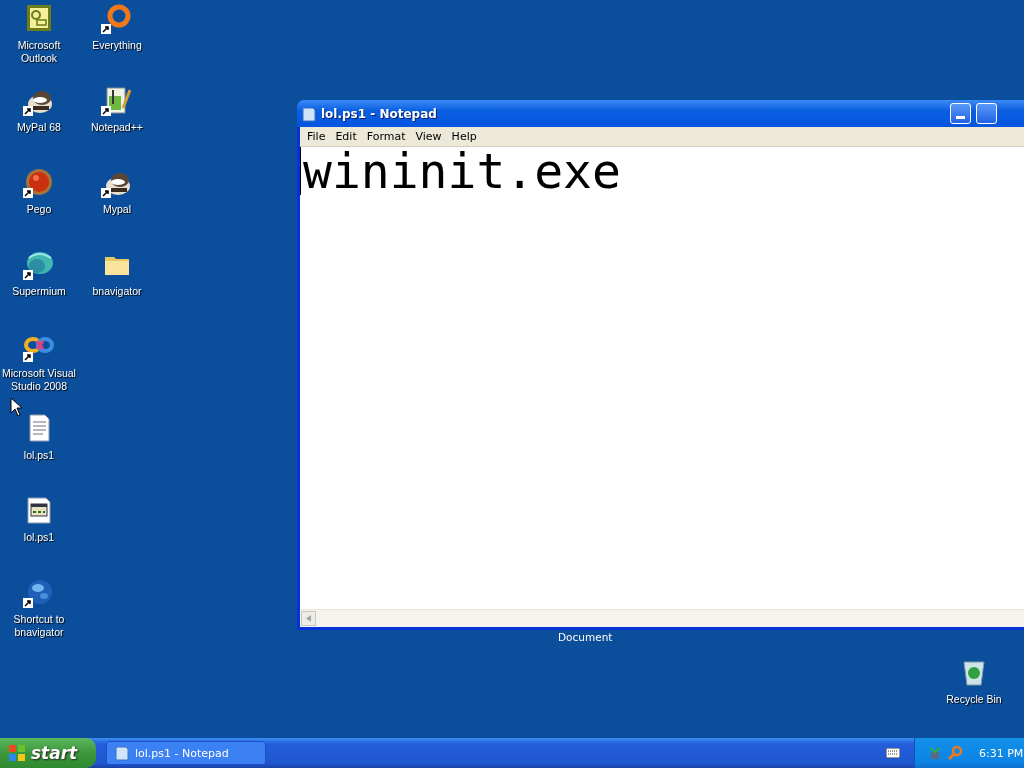 This screenshot has width=1024, height=768. What do you see at coordinates (308, 618) in the screenshot?
I see `left-arrow-icon` at bounding box center [308, 618].